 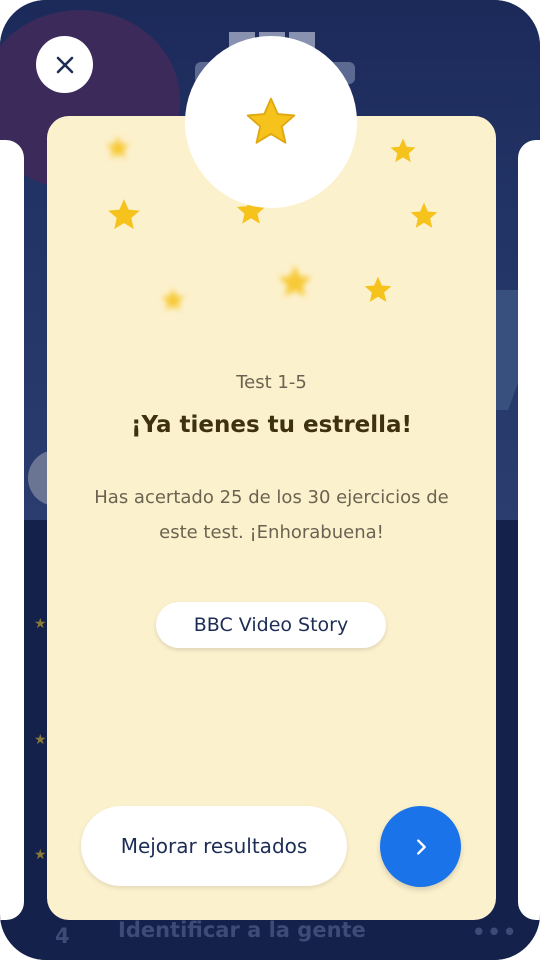 I want to click on row-number: 4, so click(x=62, y=936).